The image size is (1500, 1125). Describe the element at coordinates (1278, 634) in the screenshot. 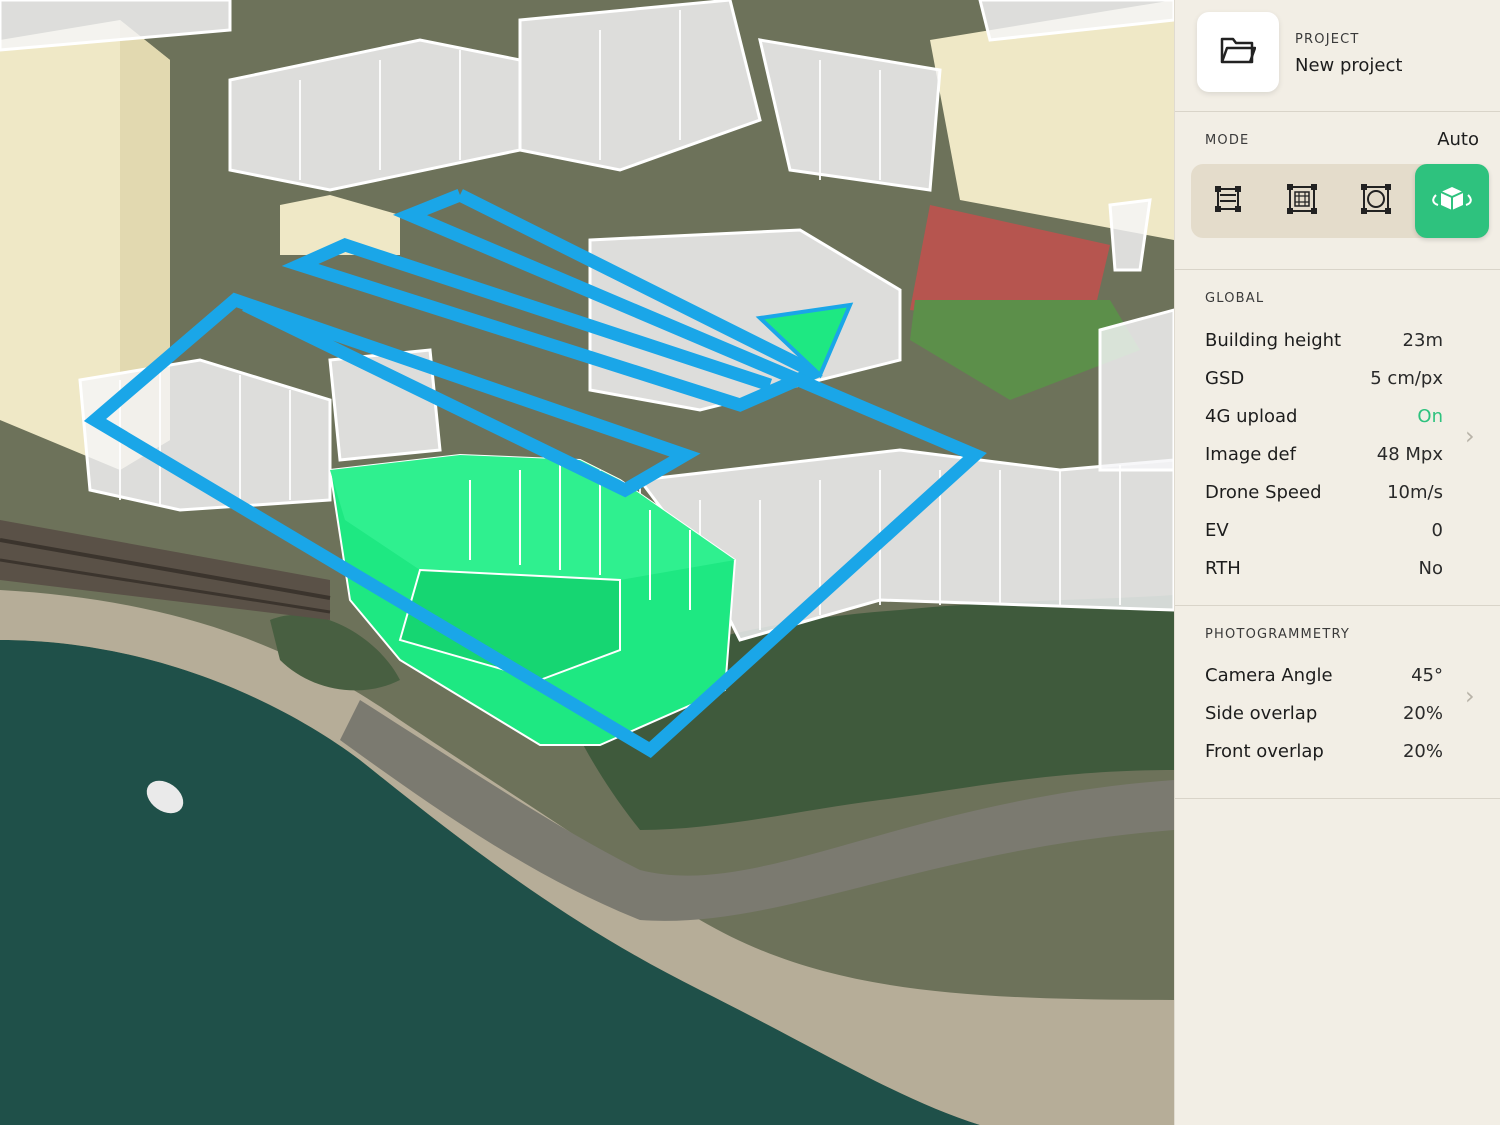

I see `photogrammetry-caption: PHOTOGRAMMETRY` at that location.